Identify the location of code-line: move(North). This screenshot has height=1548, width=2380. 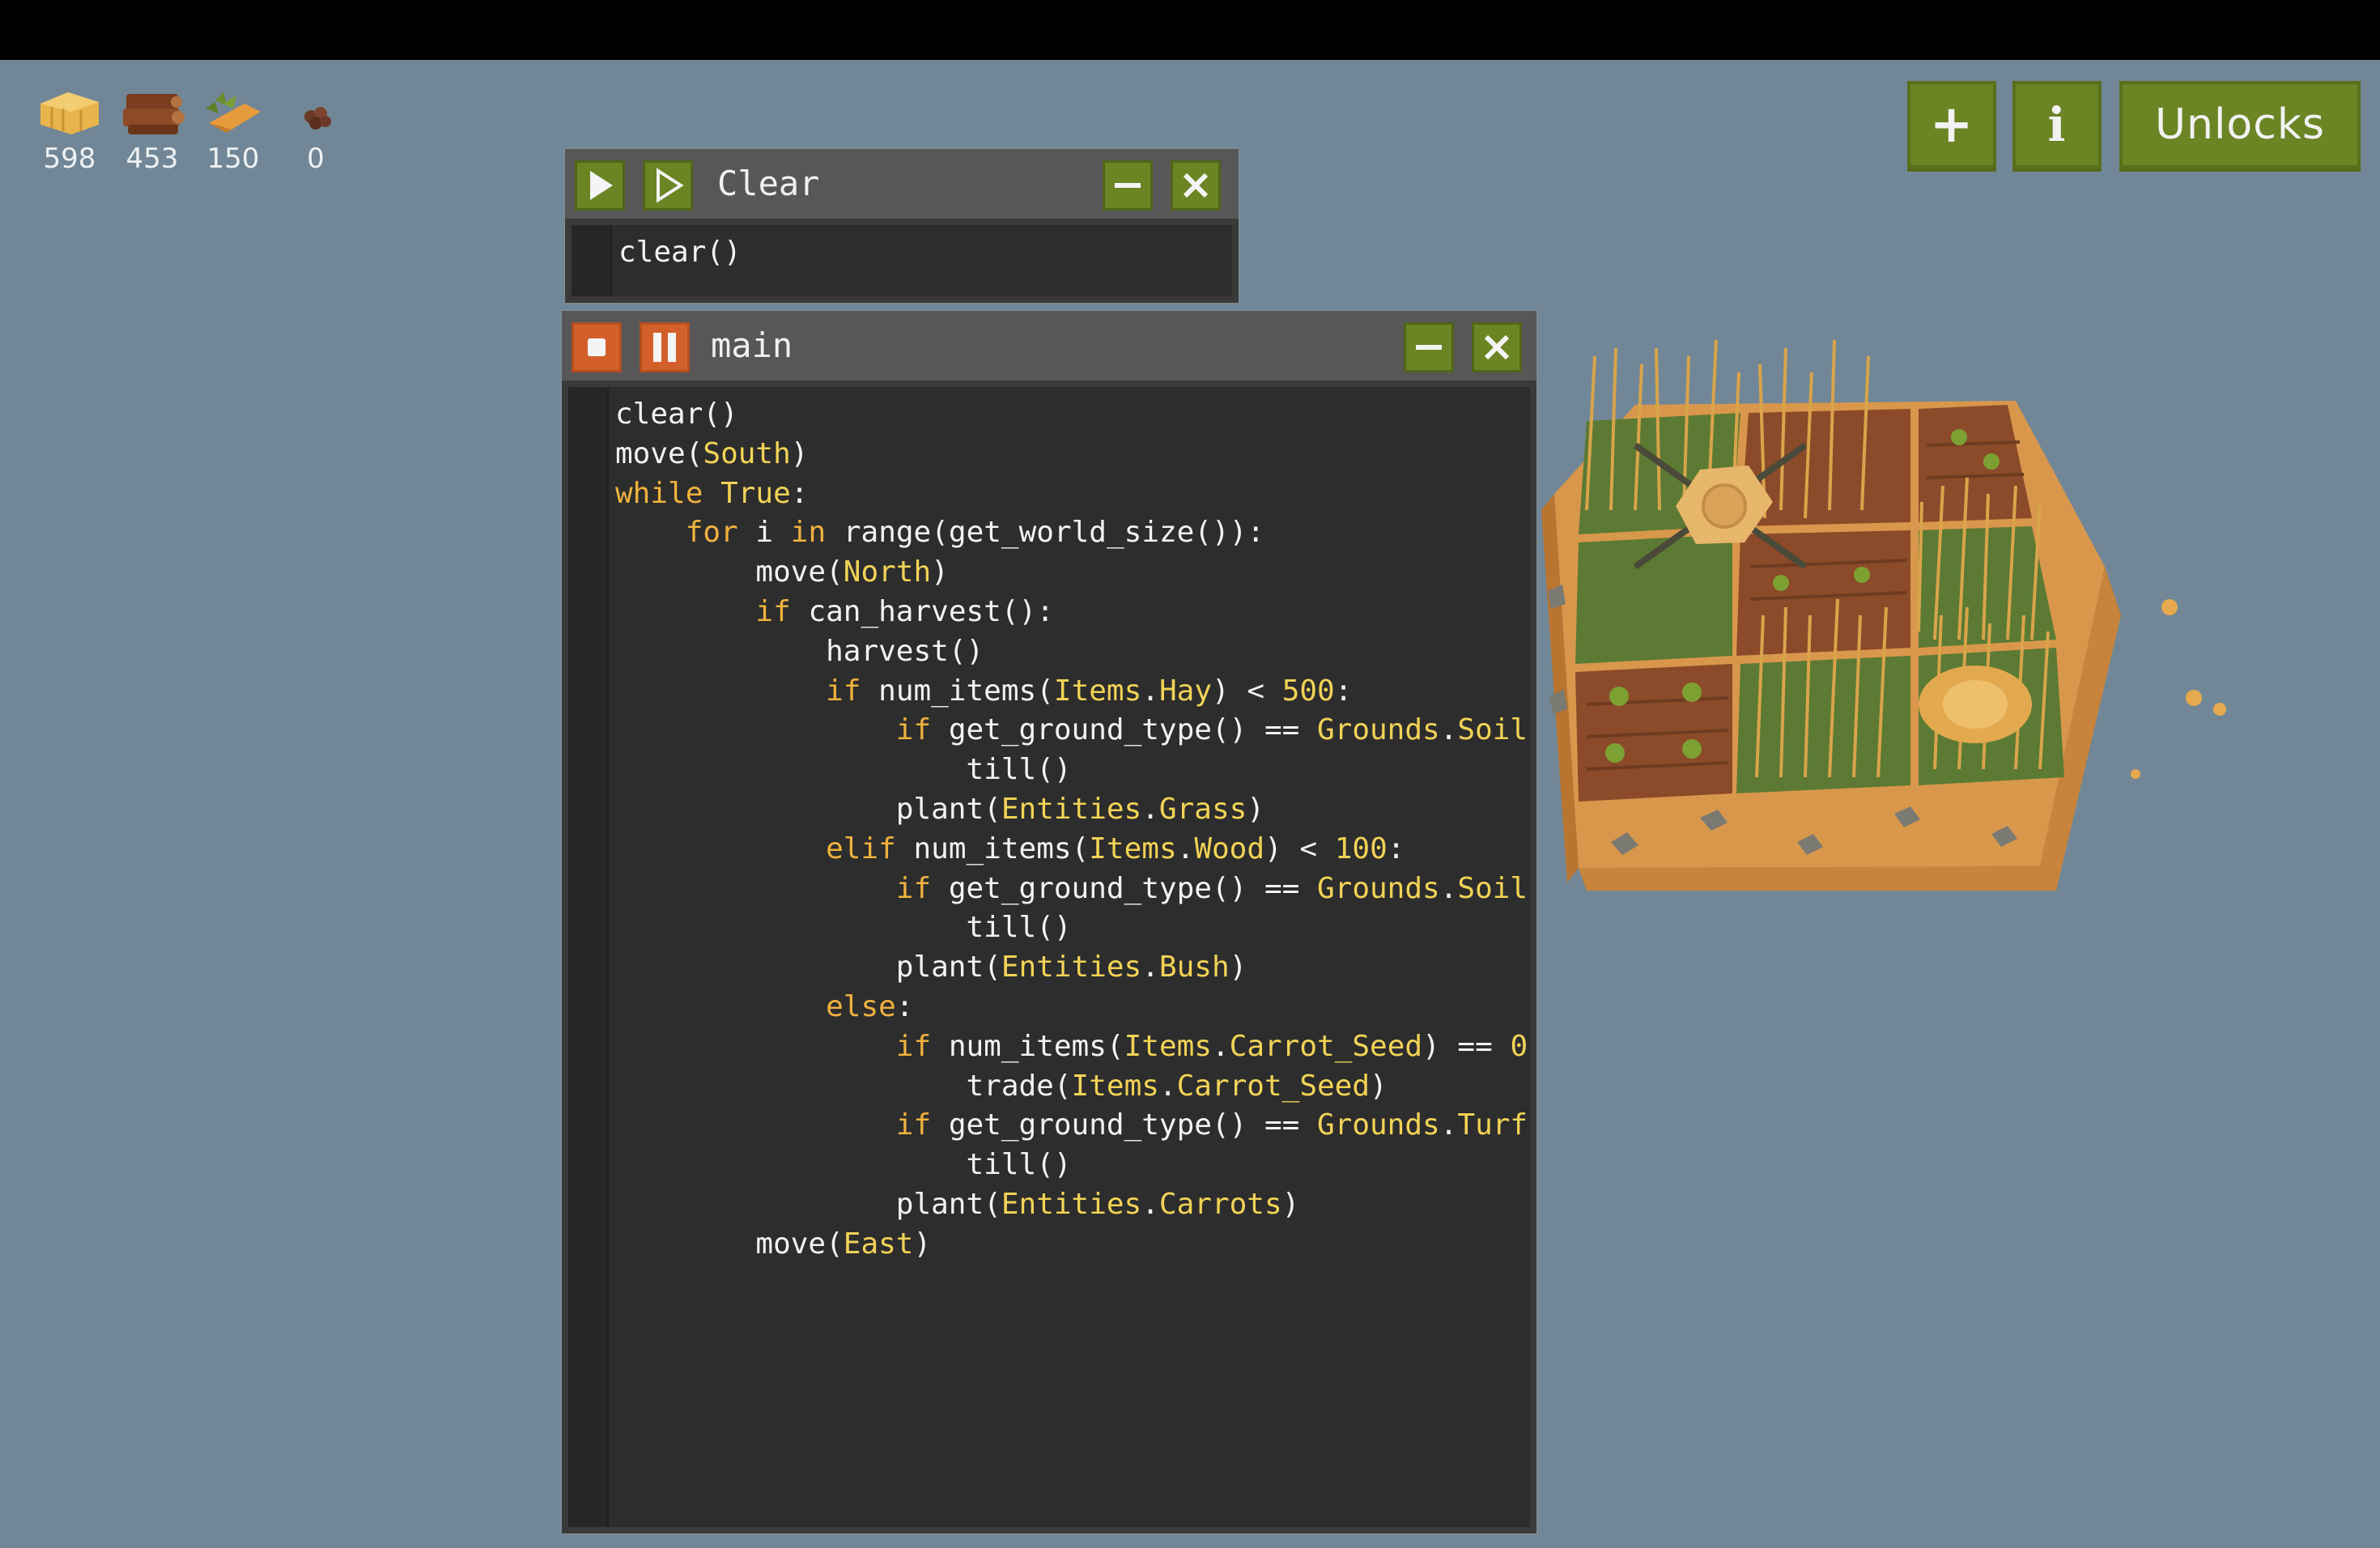
(852, 572).